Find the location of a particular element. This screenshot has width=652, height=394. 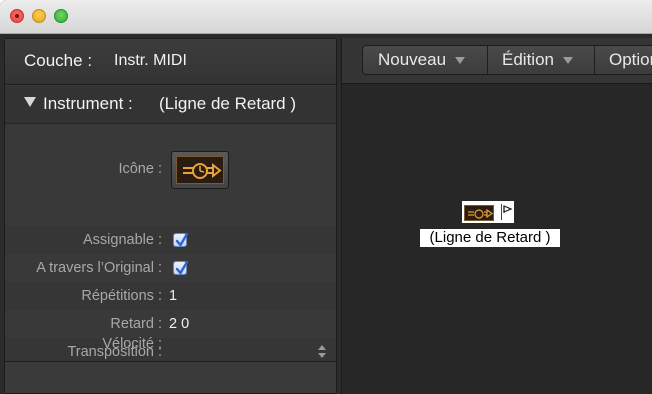

layer-row: Couche : Instr. MIDI is located at coordinates (170, 62).